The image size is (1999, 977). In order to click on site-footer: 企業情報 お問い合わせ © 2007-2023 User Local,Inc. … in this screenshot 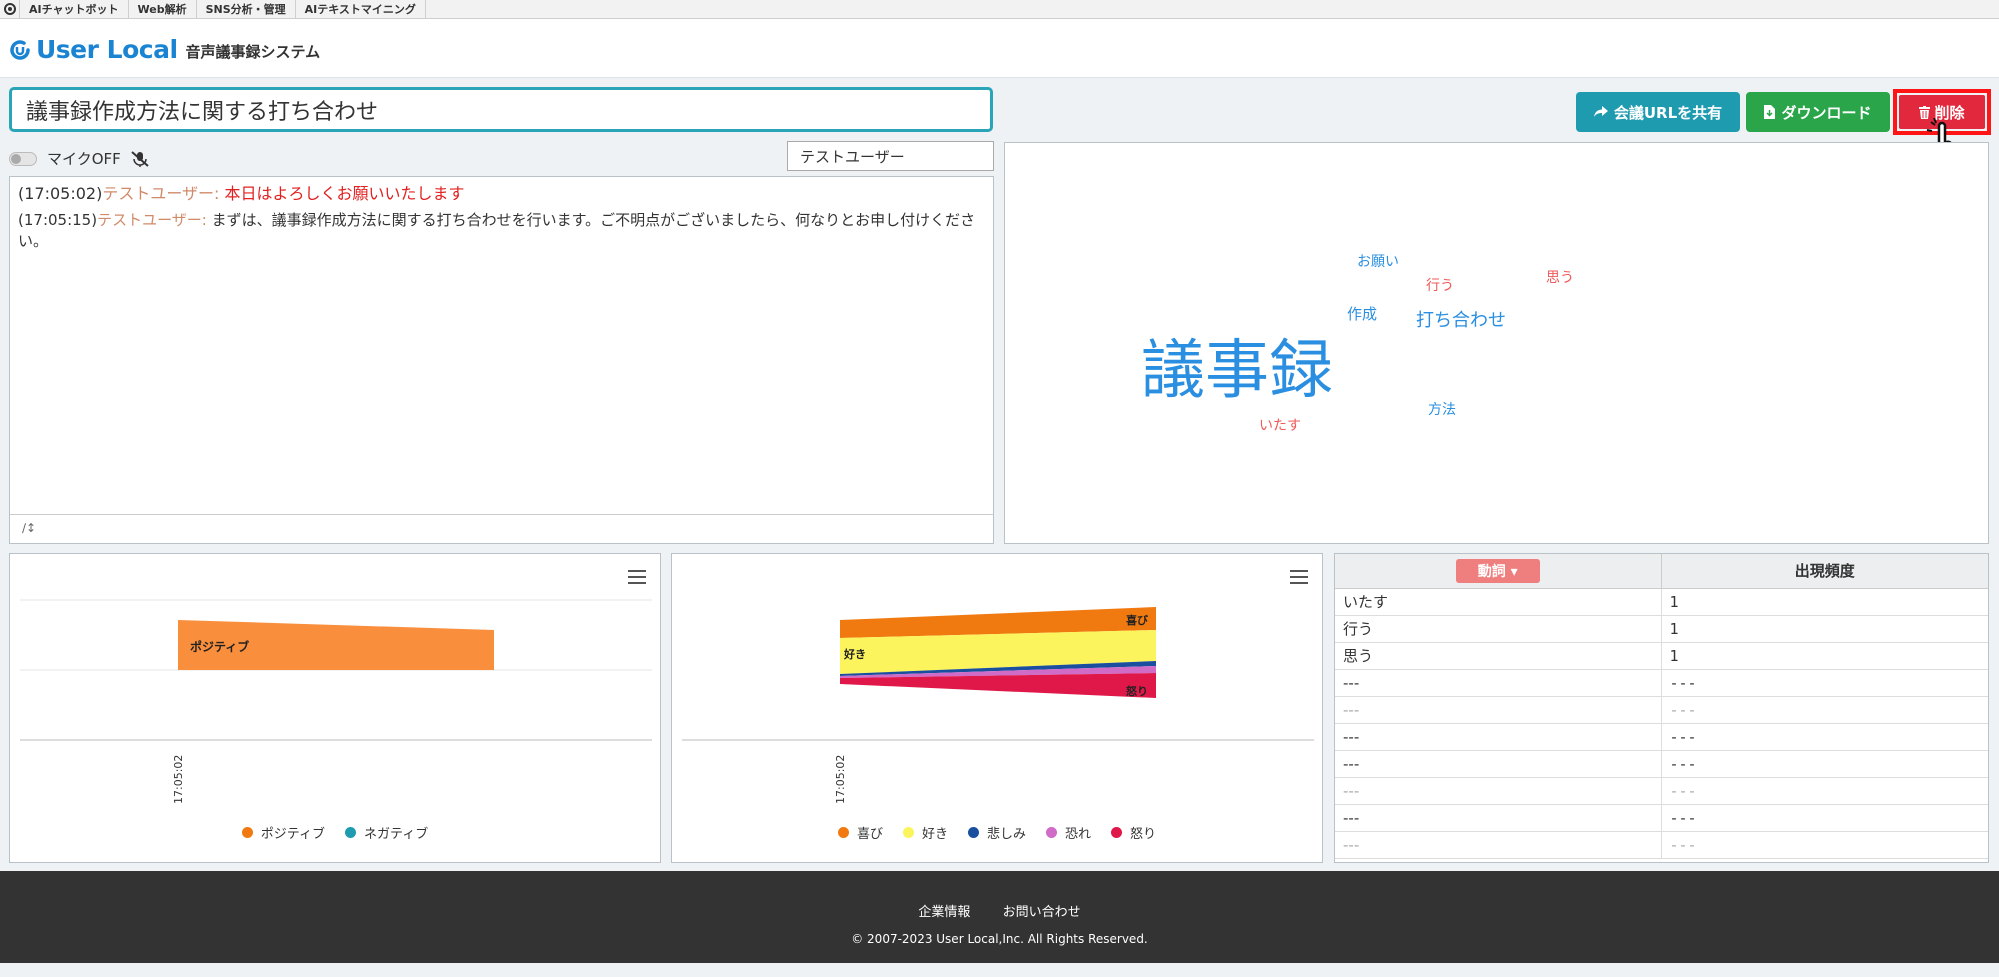, I will do `click(999, 917)`.